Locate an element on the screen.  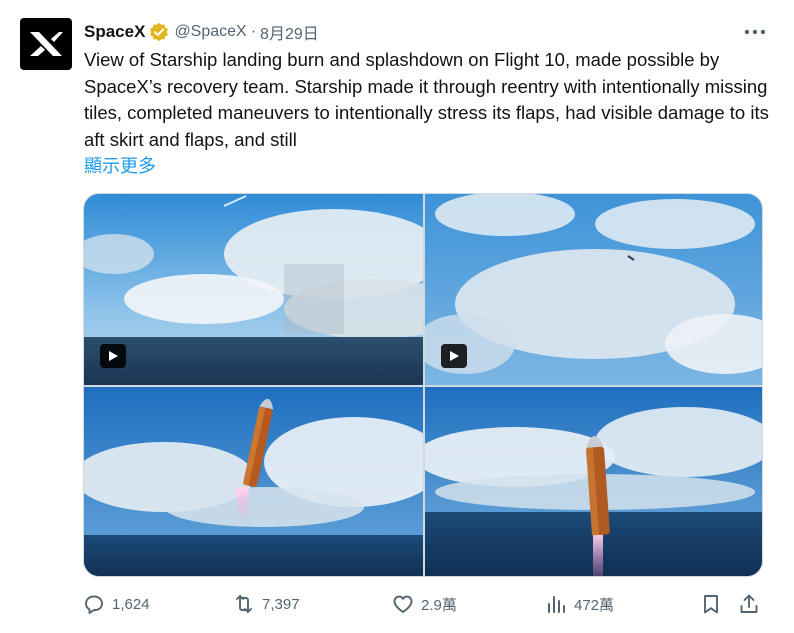
views-button: 472萬 is located at coordinates (579, 604).